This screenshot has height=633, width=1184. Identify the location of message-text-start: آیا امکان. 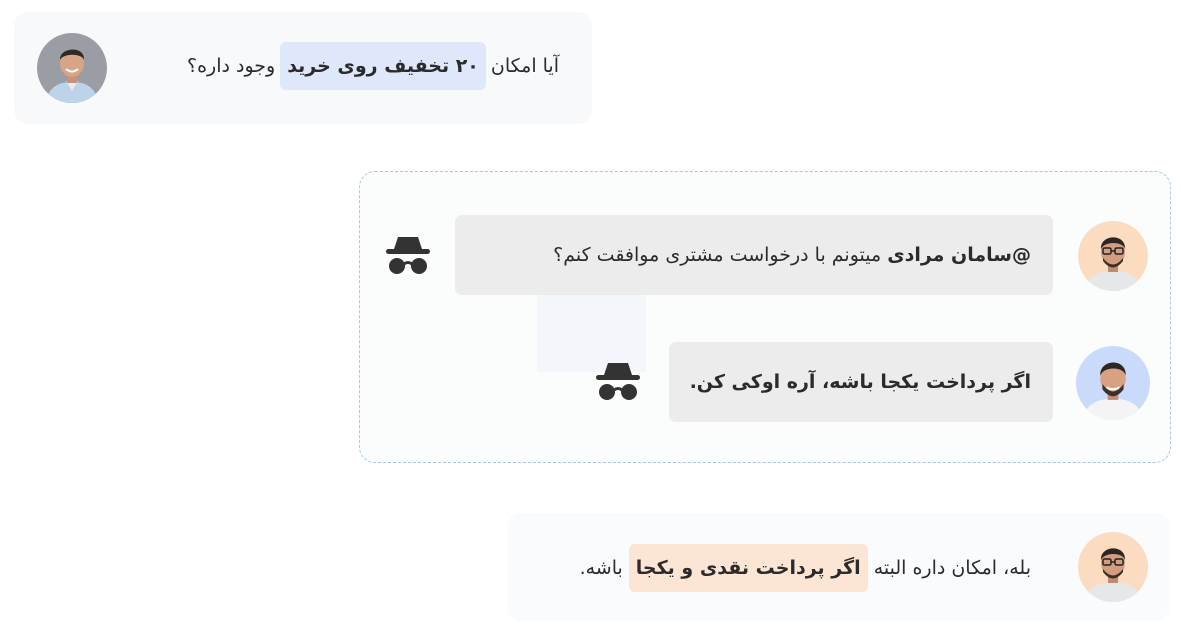
(524, 66).